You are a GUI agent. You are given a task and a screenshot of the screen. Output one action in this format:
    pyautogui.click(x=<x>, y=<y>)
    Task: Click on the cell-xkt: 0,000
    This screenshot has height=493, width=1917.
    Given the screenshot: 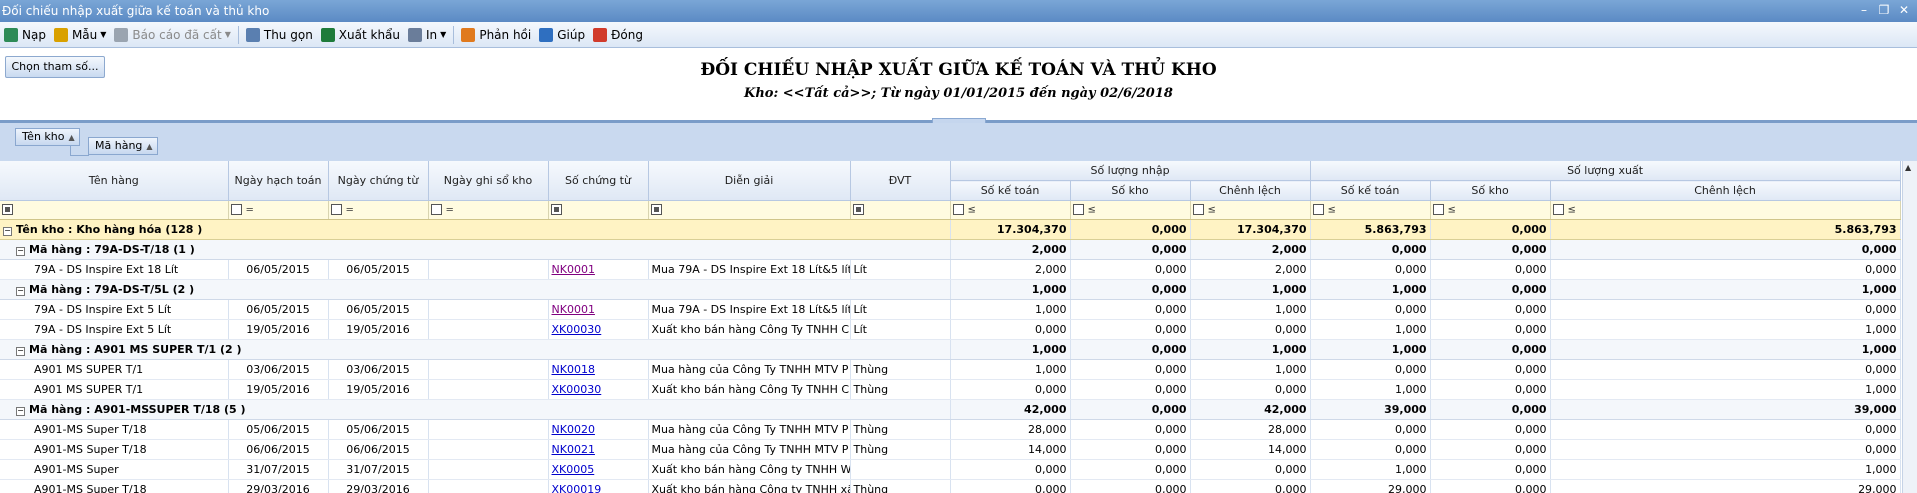 What is the action you would take?
    pyautogui.click(x=1370, y=309)
    